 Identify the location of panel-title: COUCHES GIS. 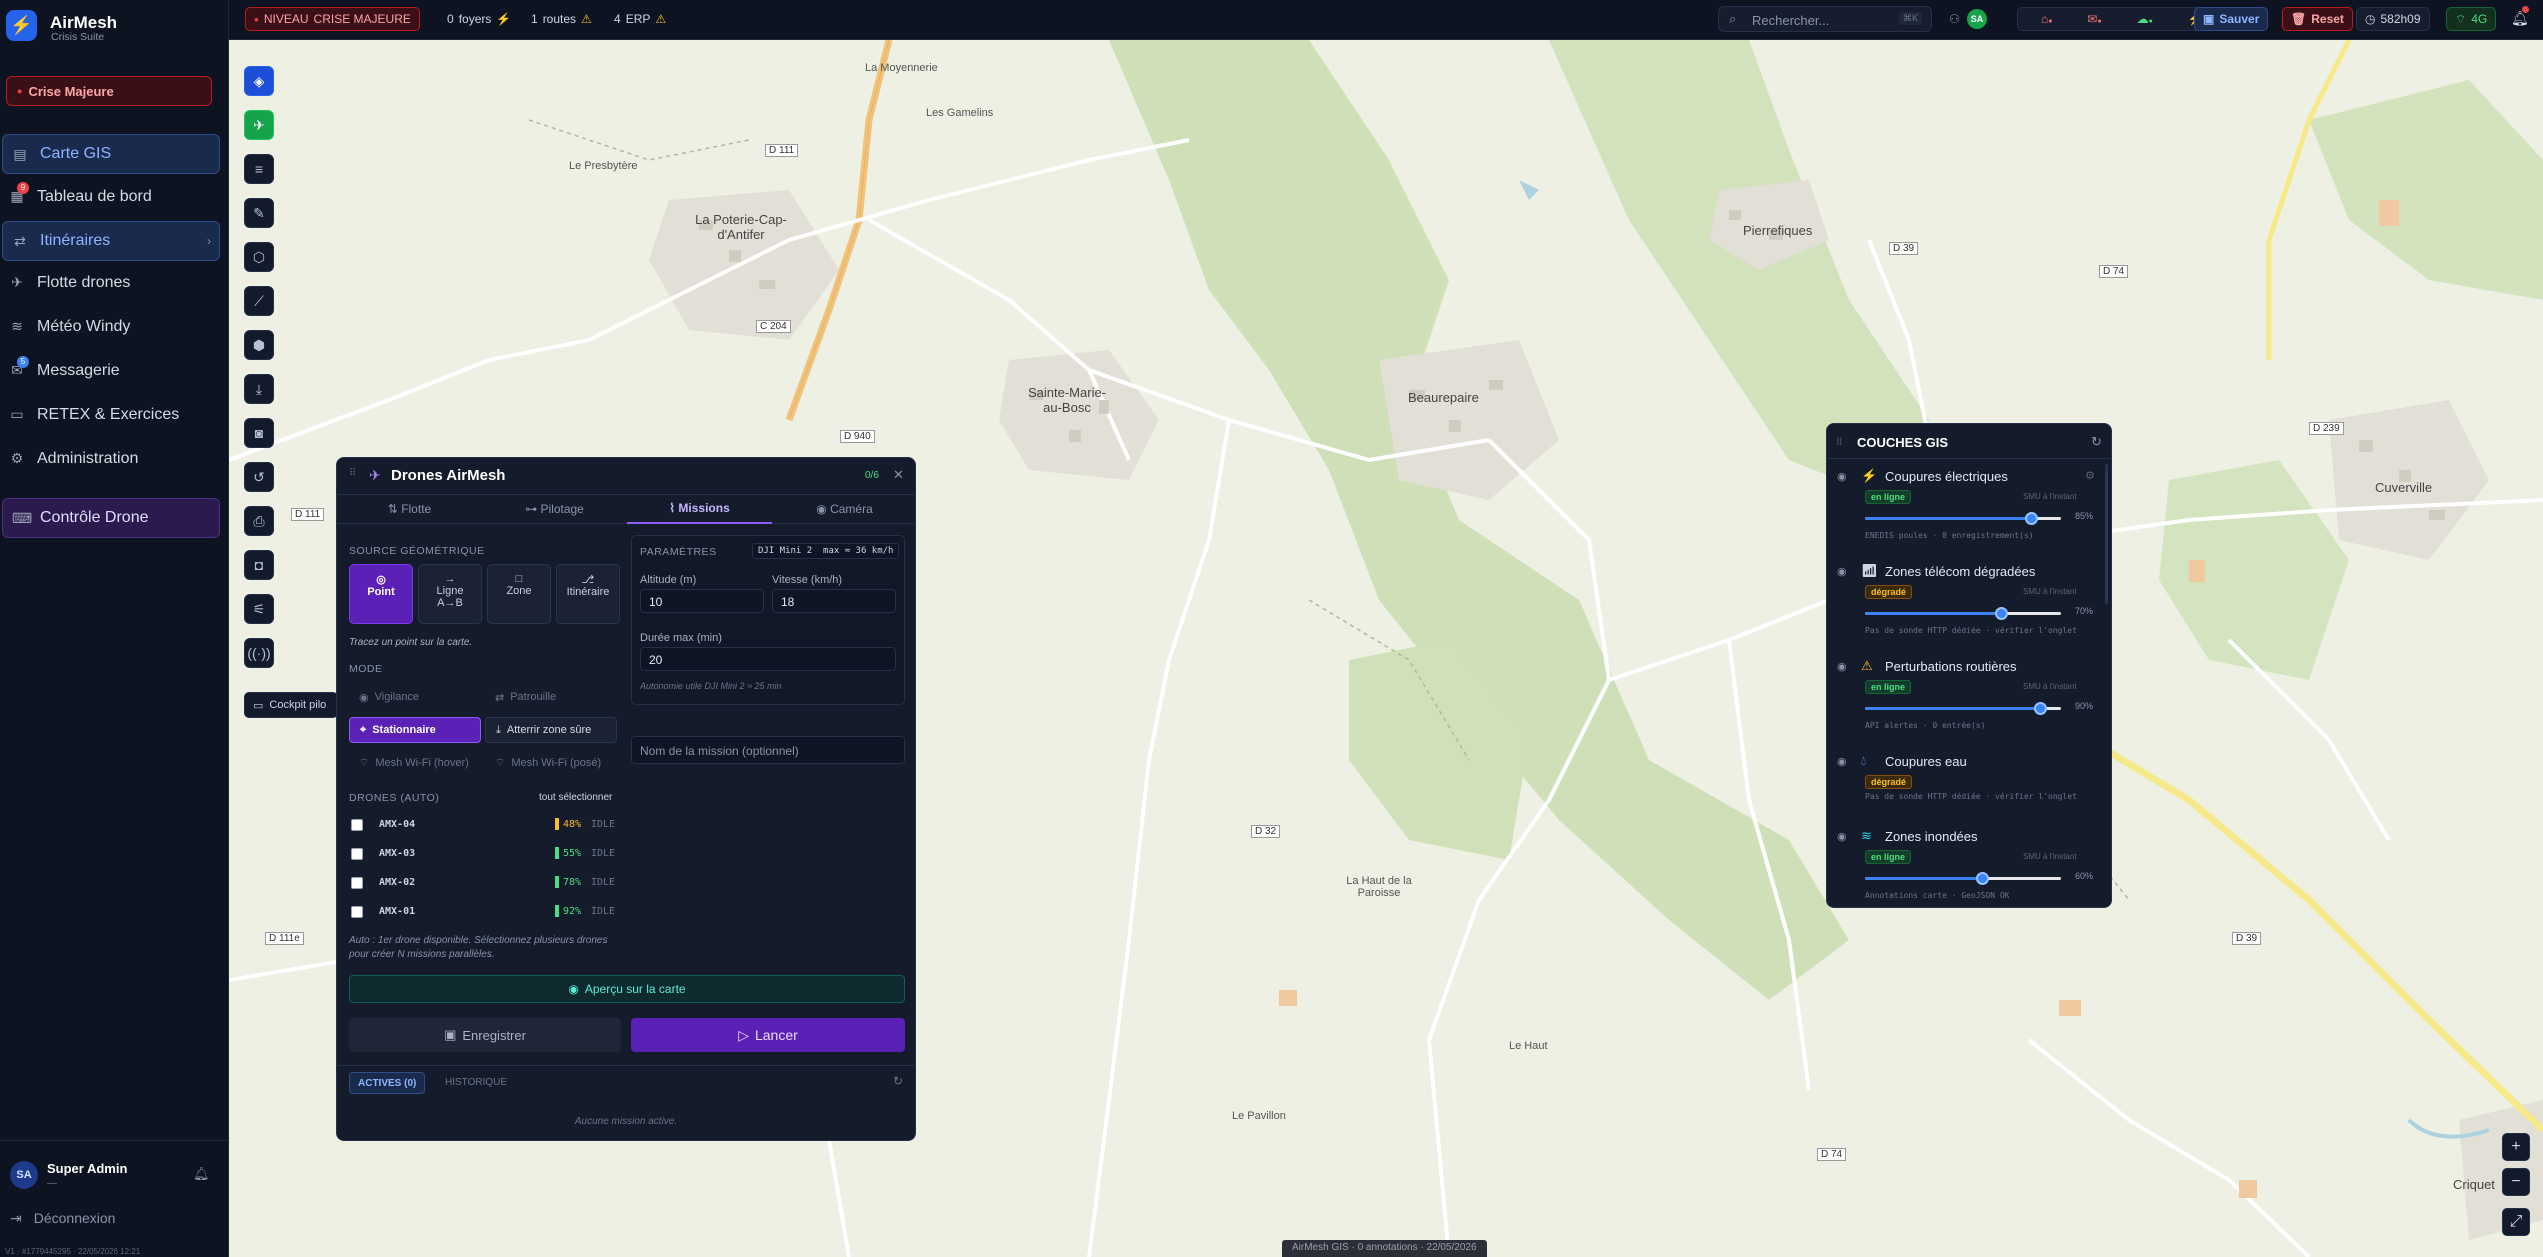
(1903, 442).